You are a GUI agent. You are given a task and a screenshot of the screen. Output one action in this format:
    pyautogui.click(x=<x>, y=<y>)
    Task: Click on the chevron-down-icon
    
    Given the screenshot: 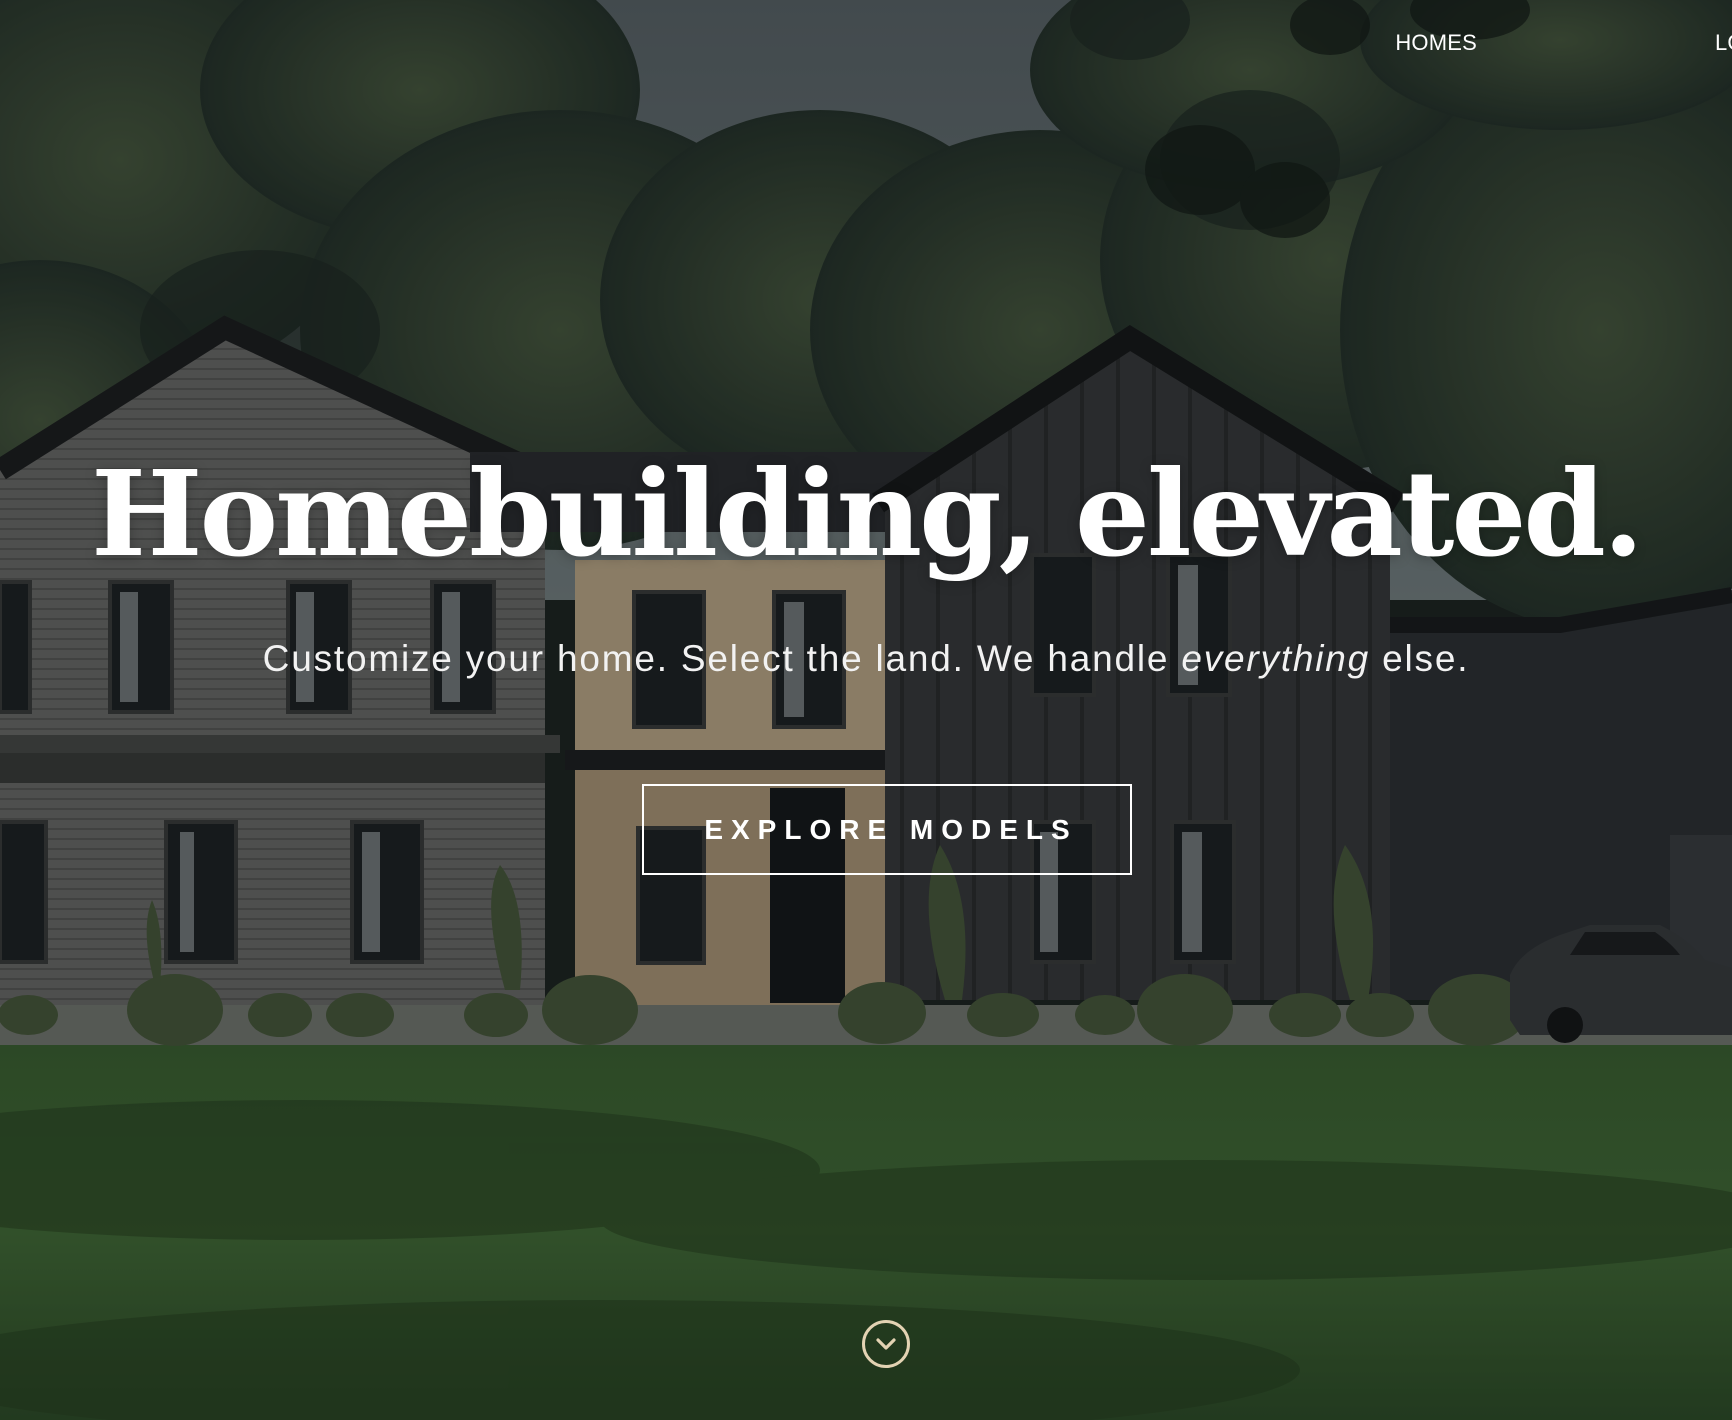 What is the action you would take?
    pyautogui.click(x=886, y=1344)
    